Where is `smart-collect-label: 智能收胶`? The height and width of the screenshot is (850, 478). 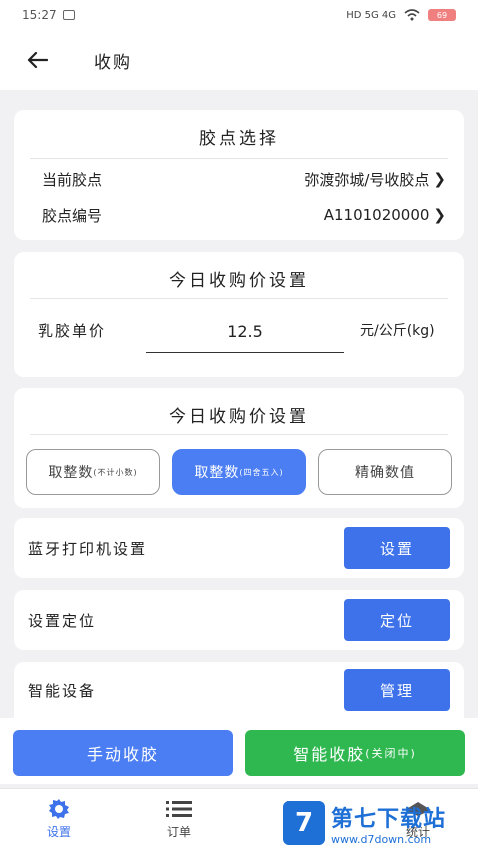 smart-collect-label: 智能收胶 is located at coordinates (329, 754).